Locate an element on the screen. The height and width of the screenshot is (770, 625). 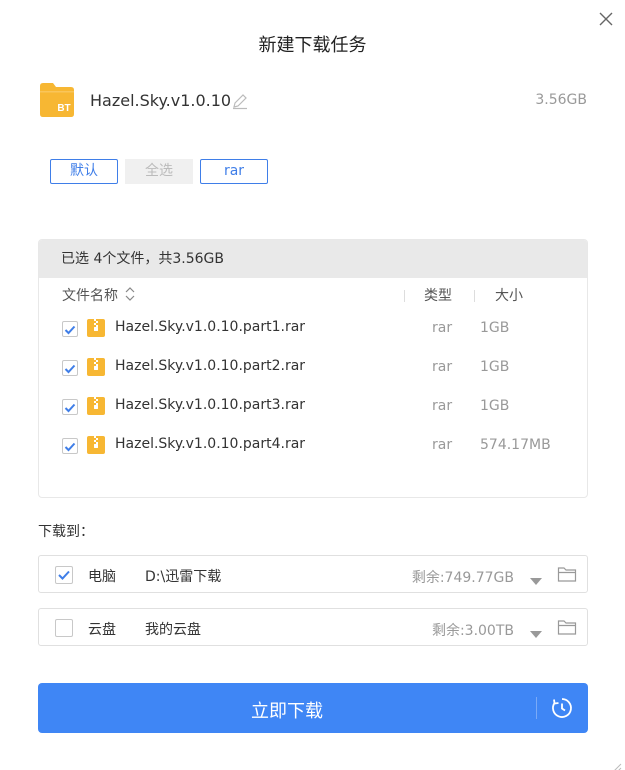
file-row: Hazel.Sky.v1.0.10.part3.rar rar 1GB is located at coordinates (313, 407).